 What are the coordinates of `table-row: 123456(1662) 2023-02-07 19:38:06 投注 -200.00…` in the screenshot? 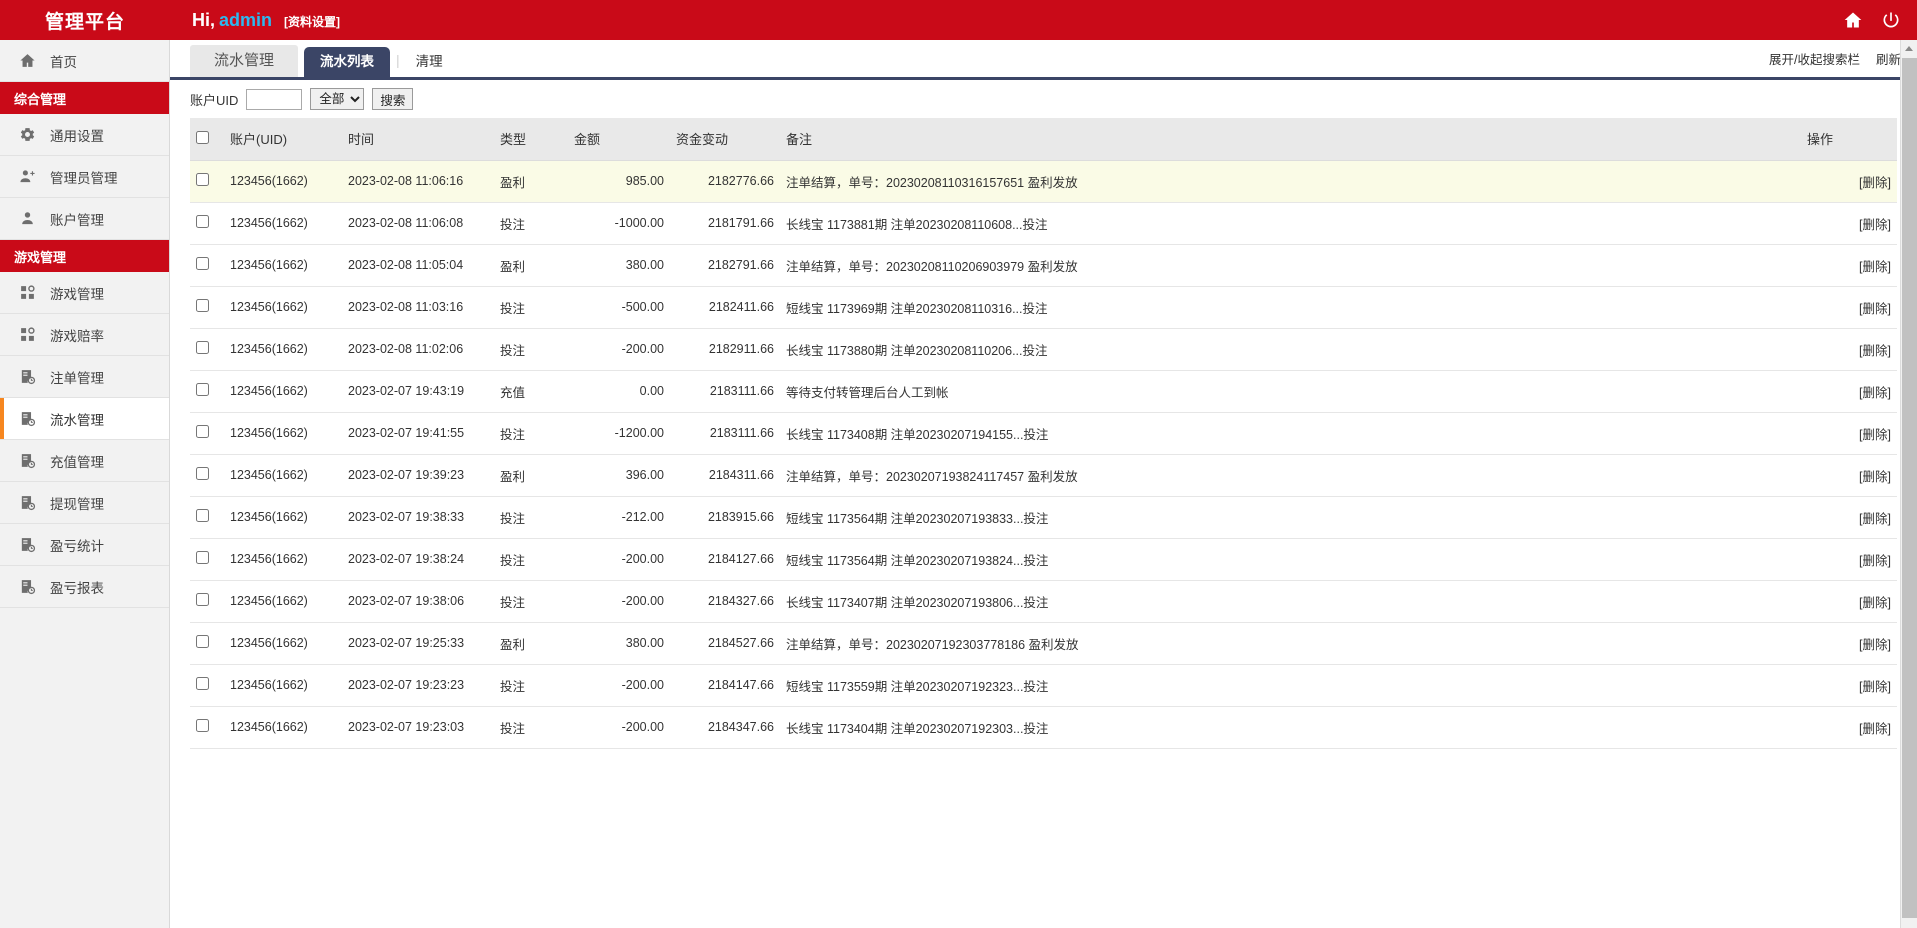 It's located at (1043, 601).